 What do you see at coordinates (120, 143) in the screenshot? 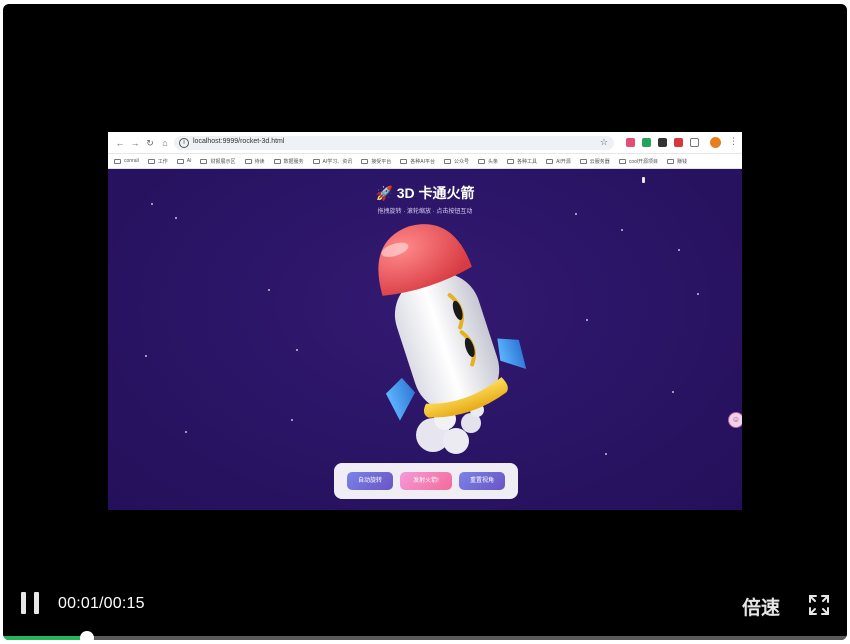
I see `back-icon: ←` at bounding box center [120, 143].